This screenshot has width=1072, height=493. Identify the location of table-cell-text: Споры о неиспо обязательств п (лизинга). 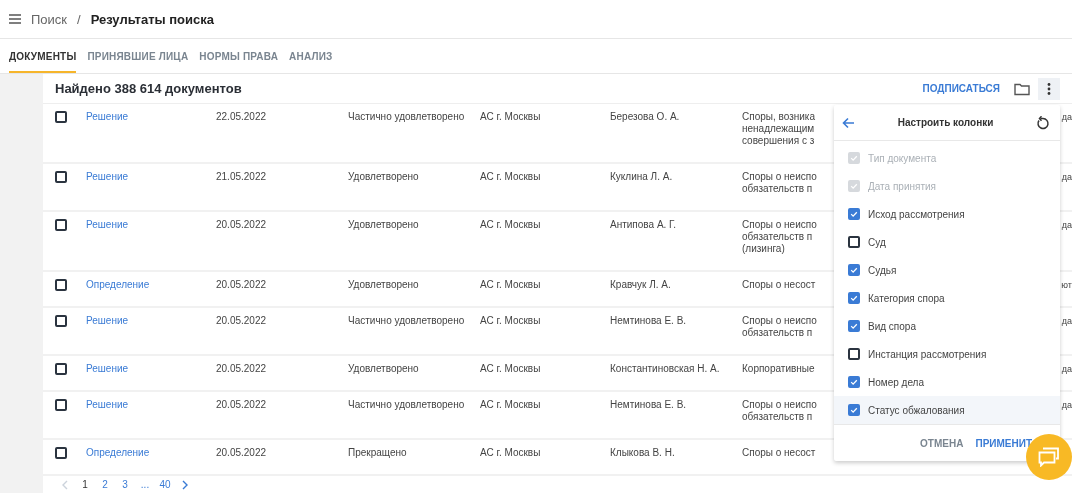
(780, 237).